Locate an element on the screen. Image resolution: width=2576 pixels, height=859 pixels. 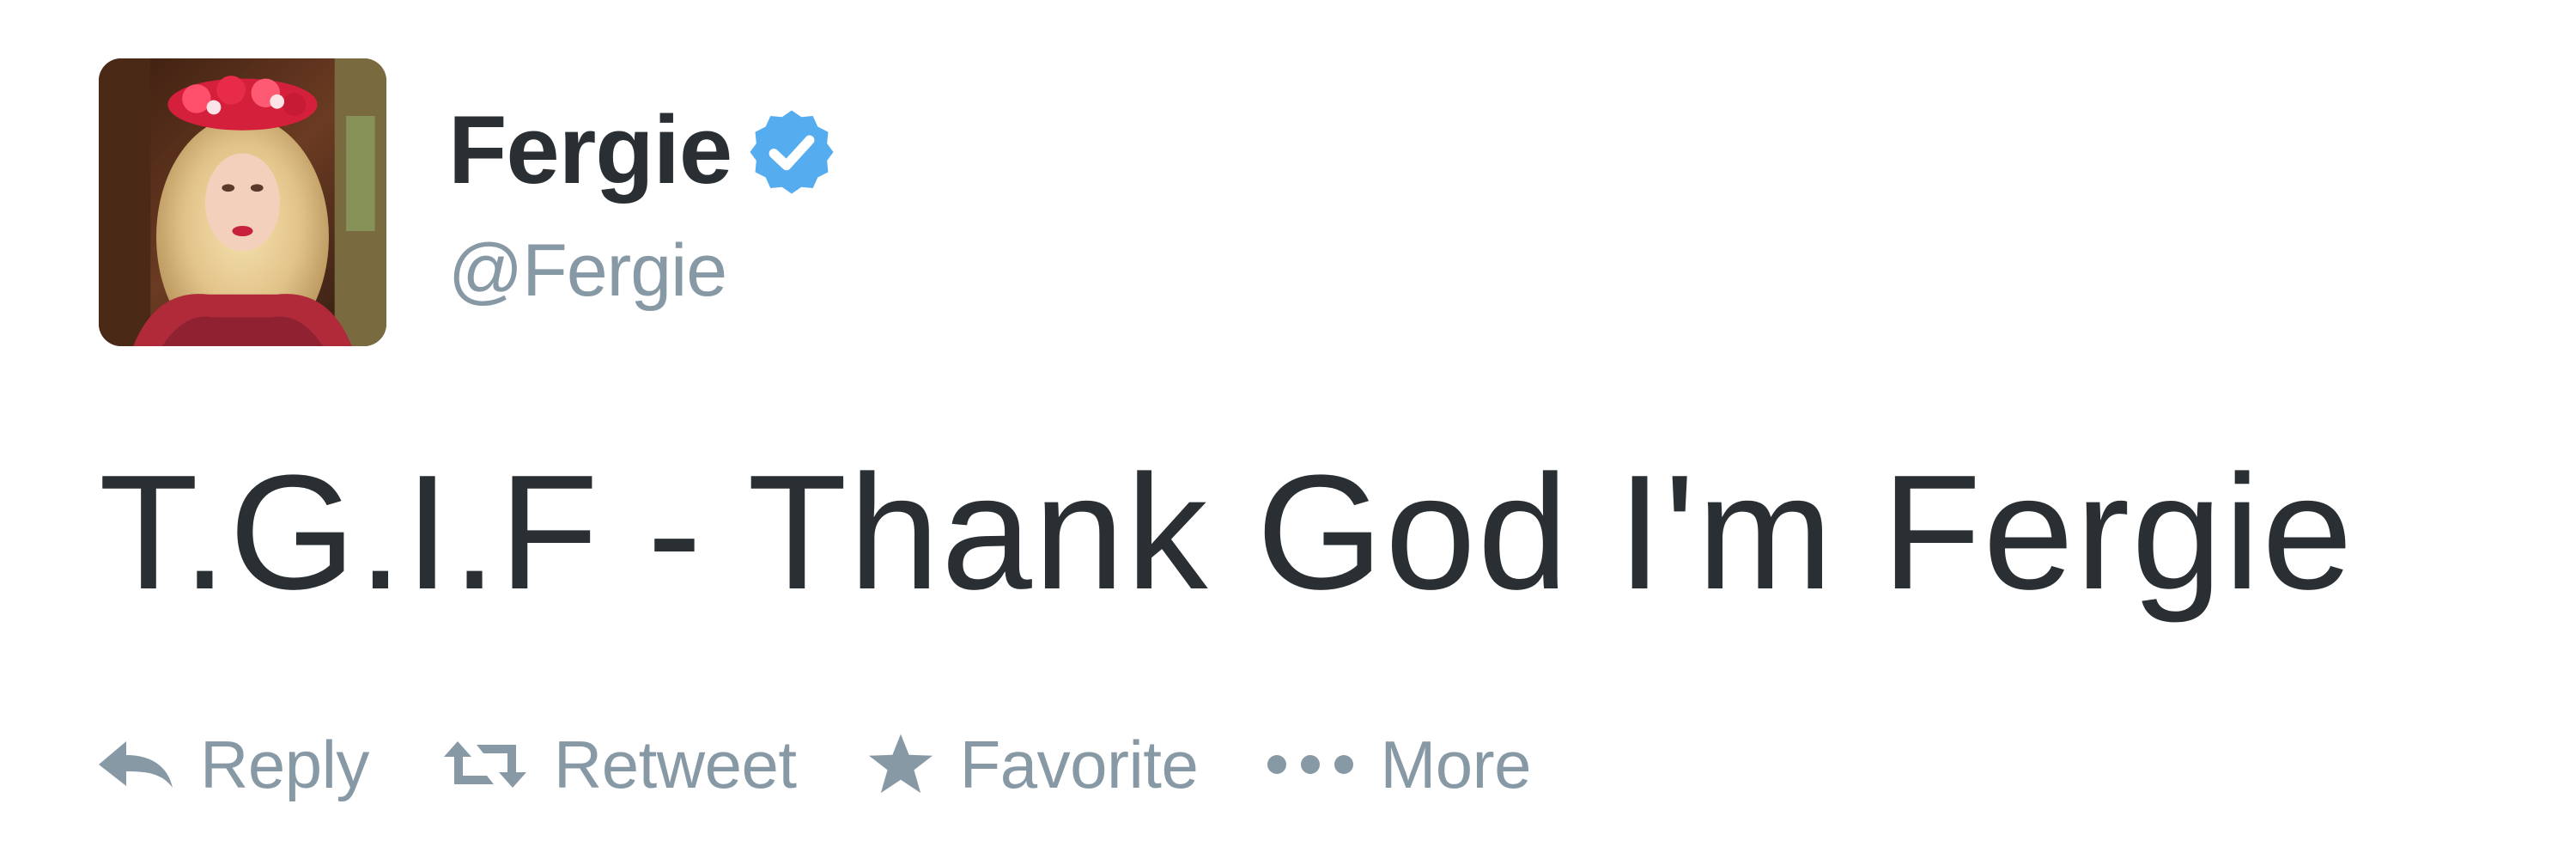
avatar-image is located at coordinates (242, 202).